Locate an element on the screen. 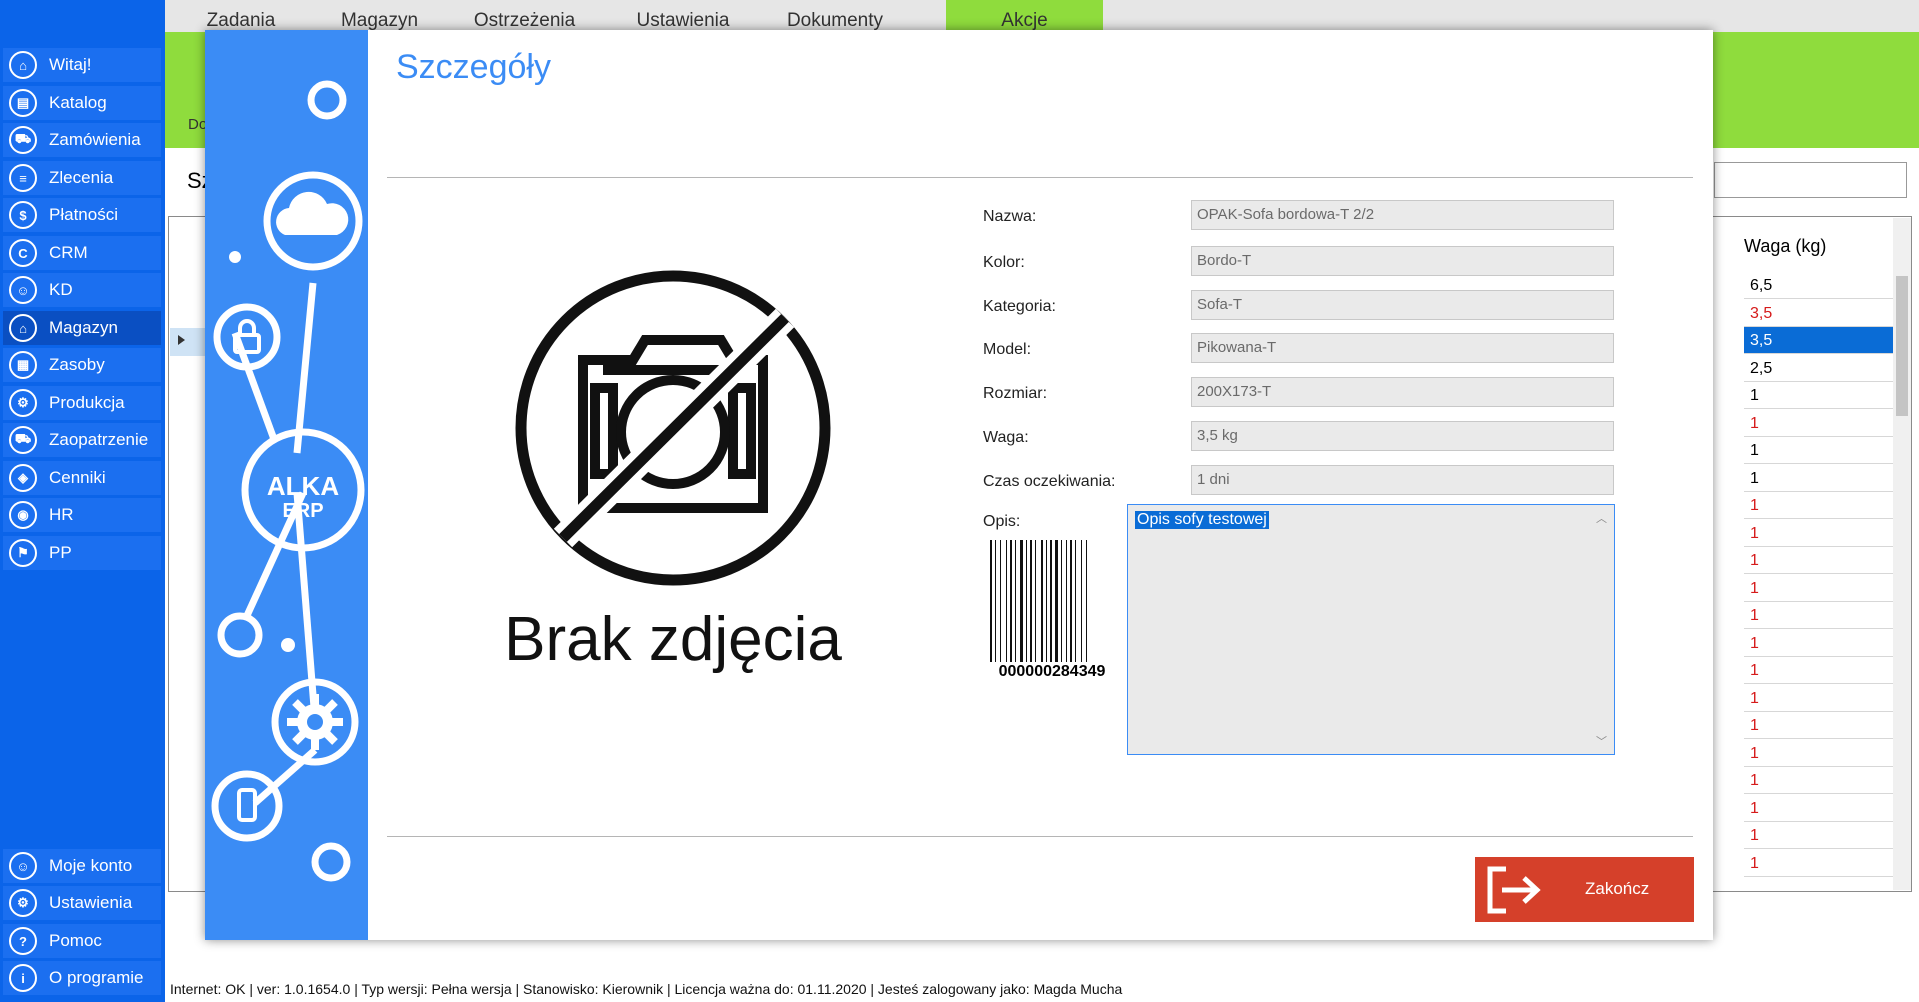 Image resolution: width=1919 pixels, height=1002 pixels. barcode-icon is located at coordinates (1038, 601).